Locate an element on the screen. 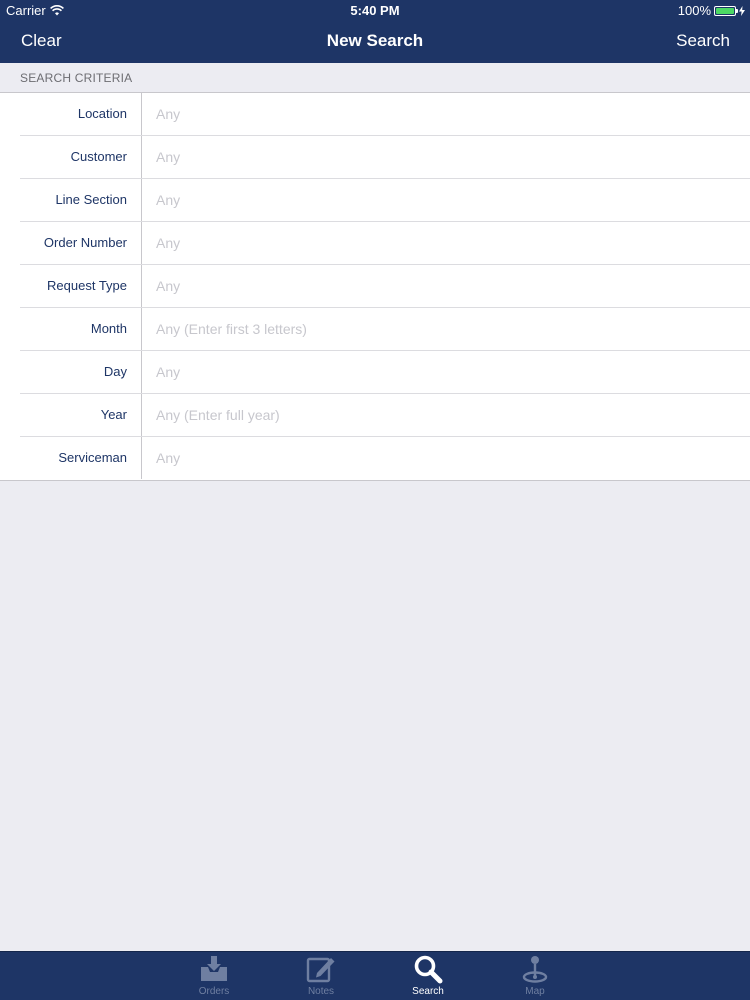 The height and width of the screenshot is (1000, 750). navigation-bar: Clear New Search Search is located at coordinates (375, 42).